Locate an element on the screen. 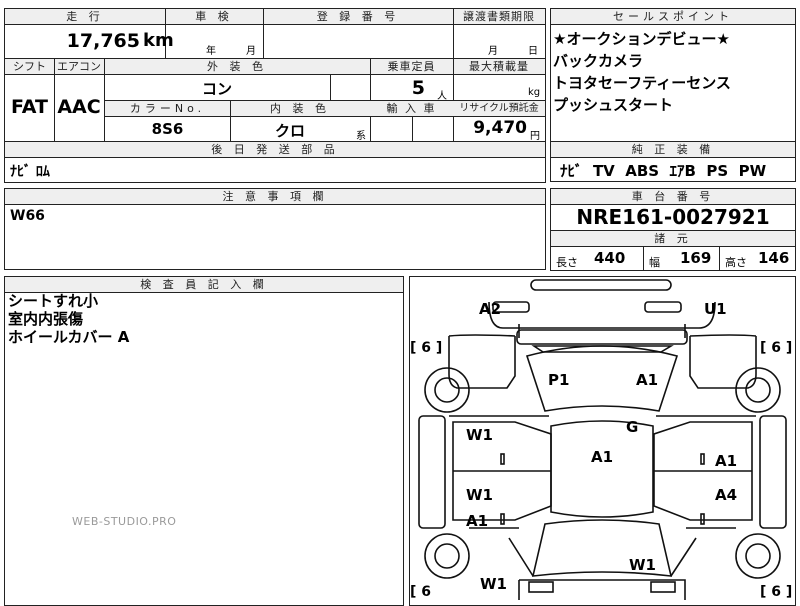 The image size is (800, 606). aircon-header: エアコン is located at coordinates (79, 66).